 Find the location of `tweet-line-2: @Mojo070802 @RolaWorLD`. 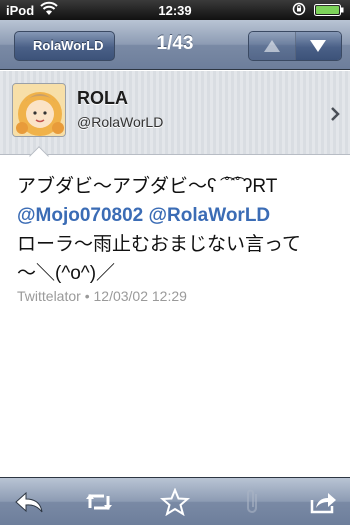

tweet-line-2: @Mojo070802 @RolaWorLD is located at coordinates (177, 215).